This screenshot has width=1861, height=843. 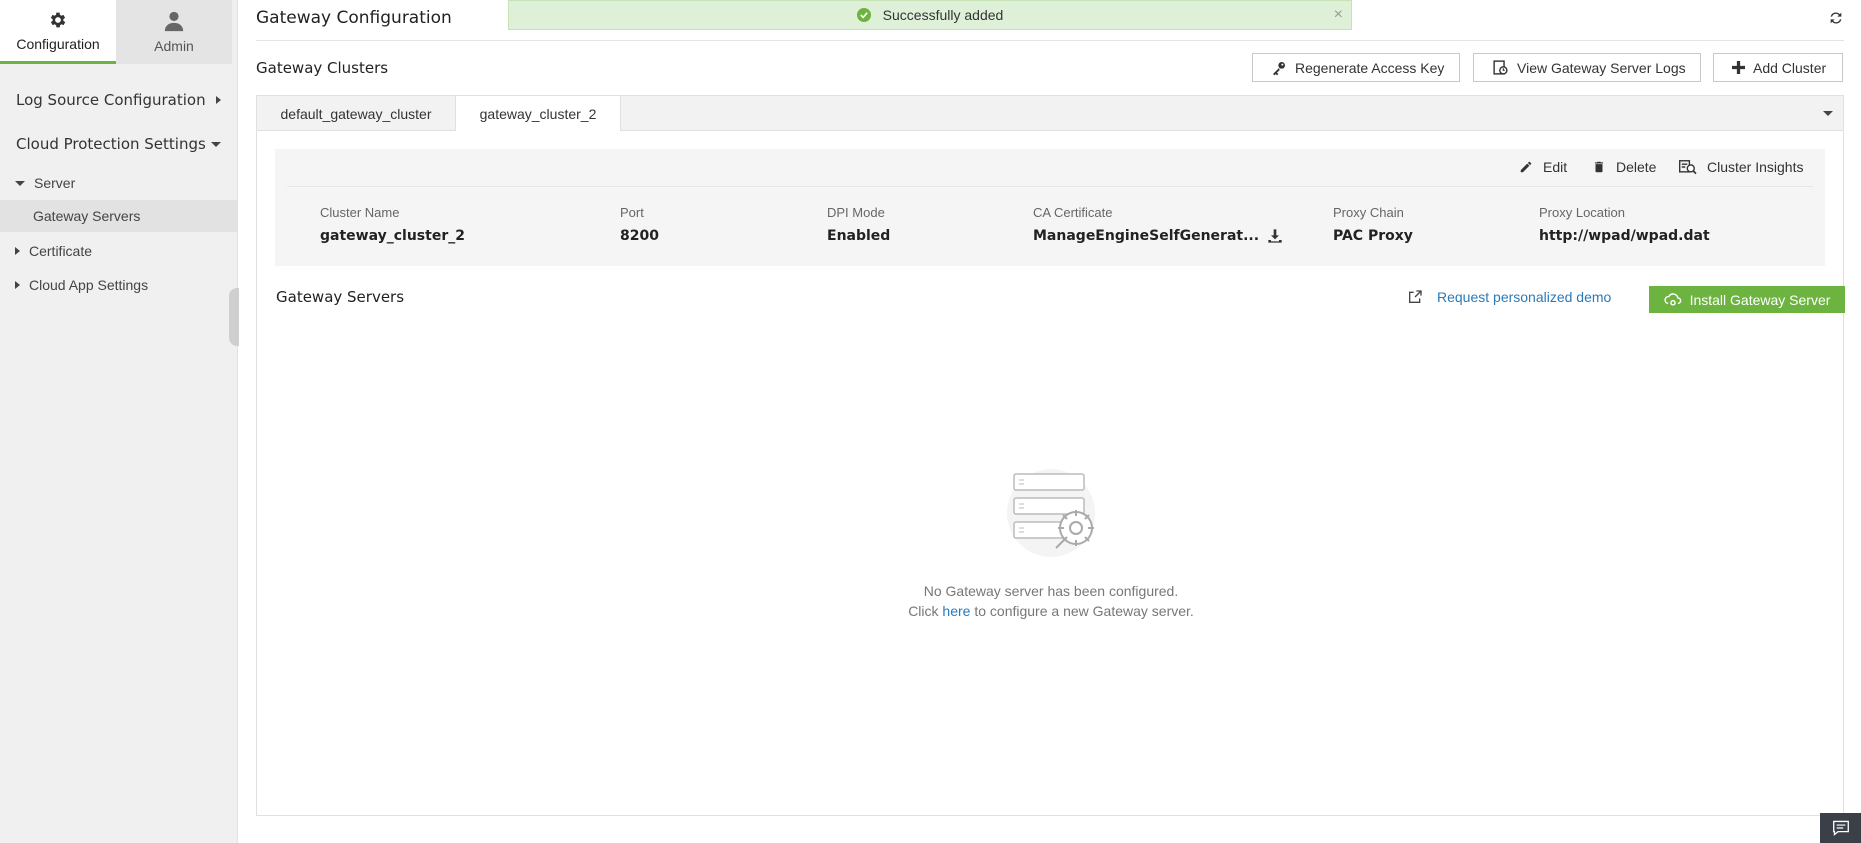 What do you see at coordinates (856, 212) in the screenshot?
I see `field-label: DPI Mode` at bounding box center [856, 212].